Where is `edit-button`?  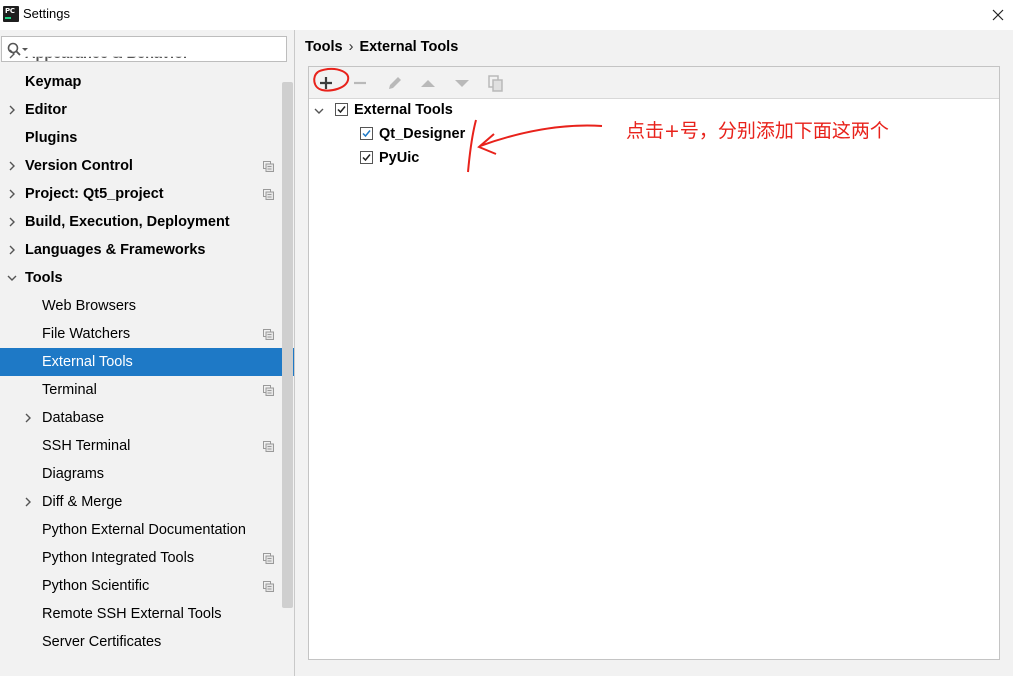
edit-button is located at coordinates (395, 83).